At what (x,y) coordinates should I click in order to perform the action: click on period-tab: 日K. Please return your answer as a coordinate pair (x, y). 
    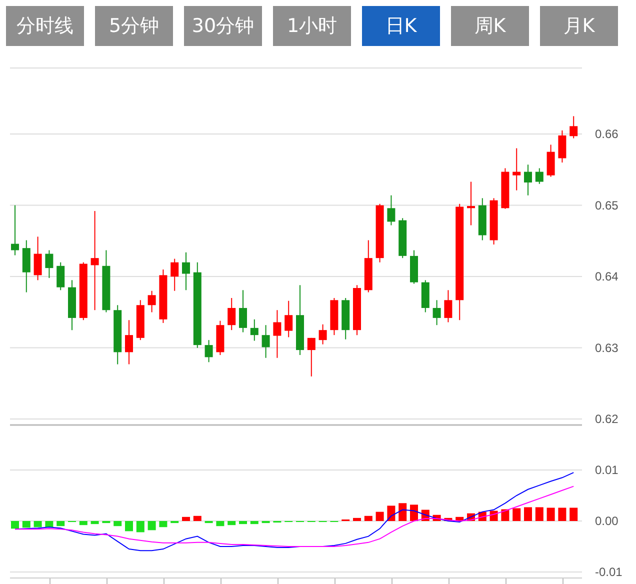
    Looking at the image, I should click on (401, 26).